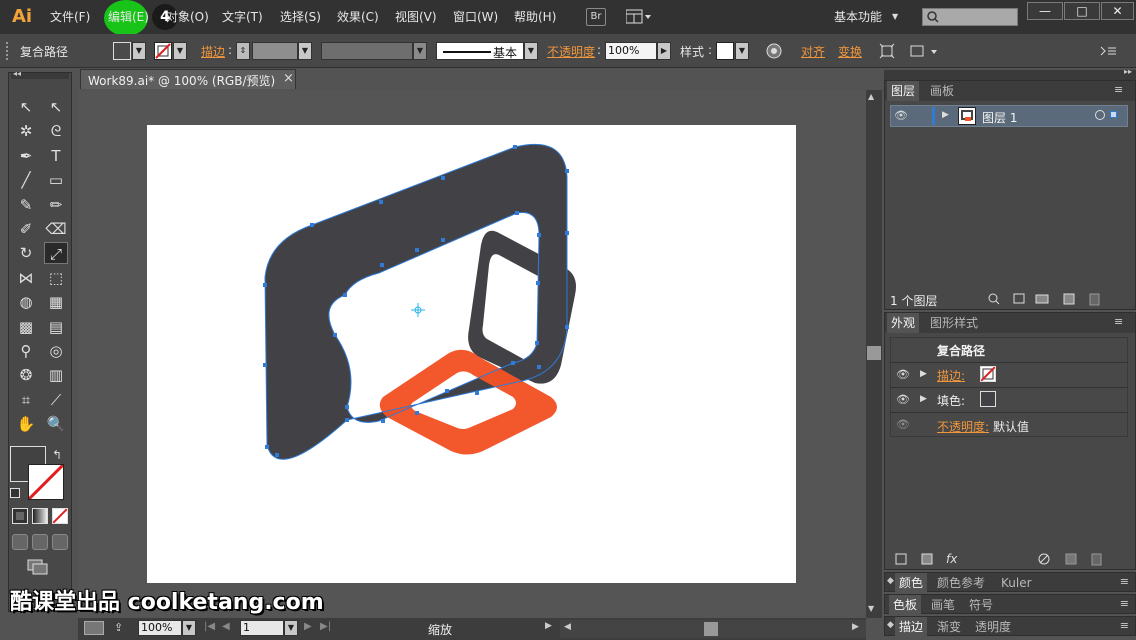 This screenshot has width=1136, height=640. I want to click on swap-fill-stroke-icon: ↰, so click(57, 455).